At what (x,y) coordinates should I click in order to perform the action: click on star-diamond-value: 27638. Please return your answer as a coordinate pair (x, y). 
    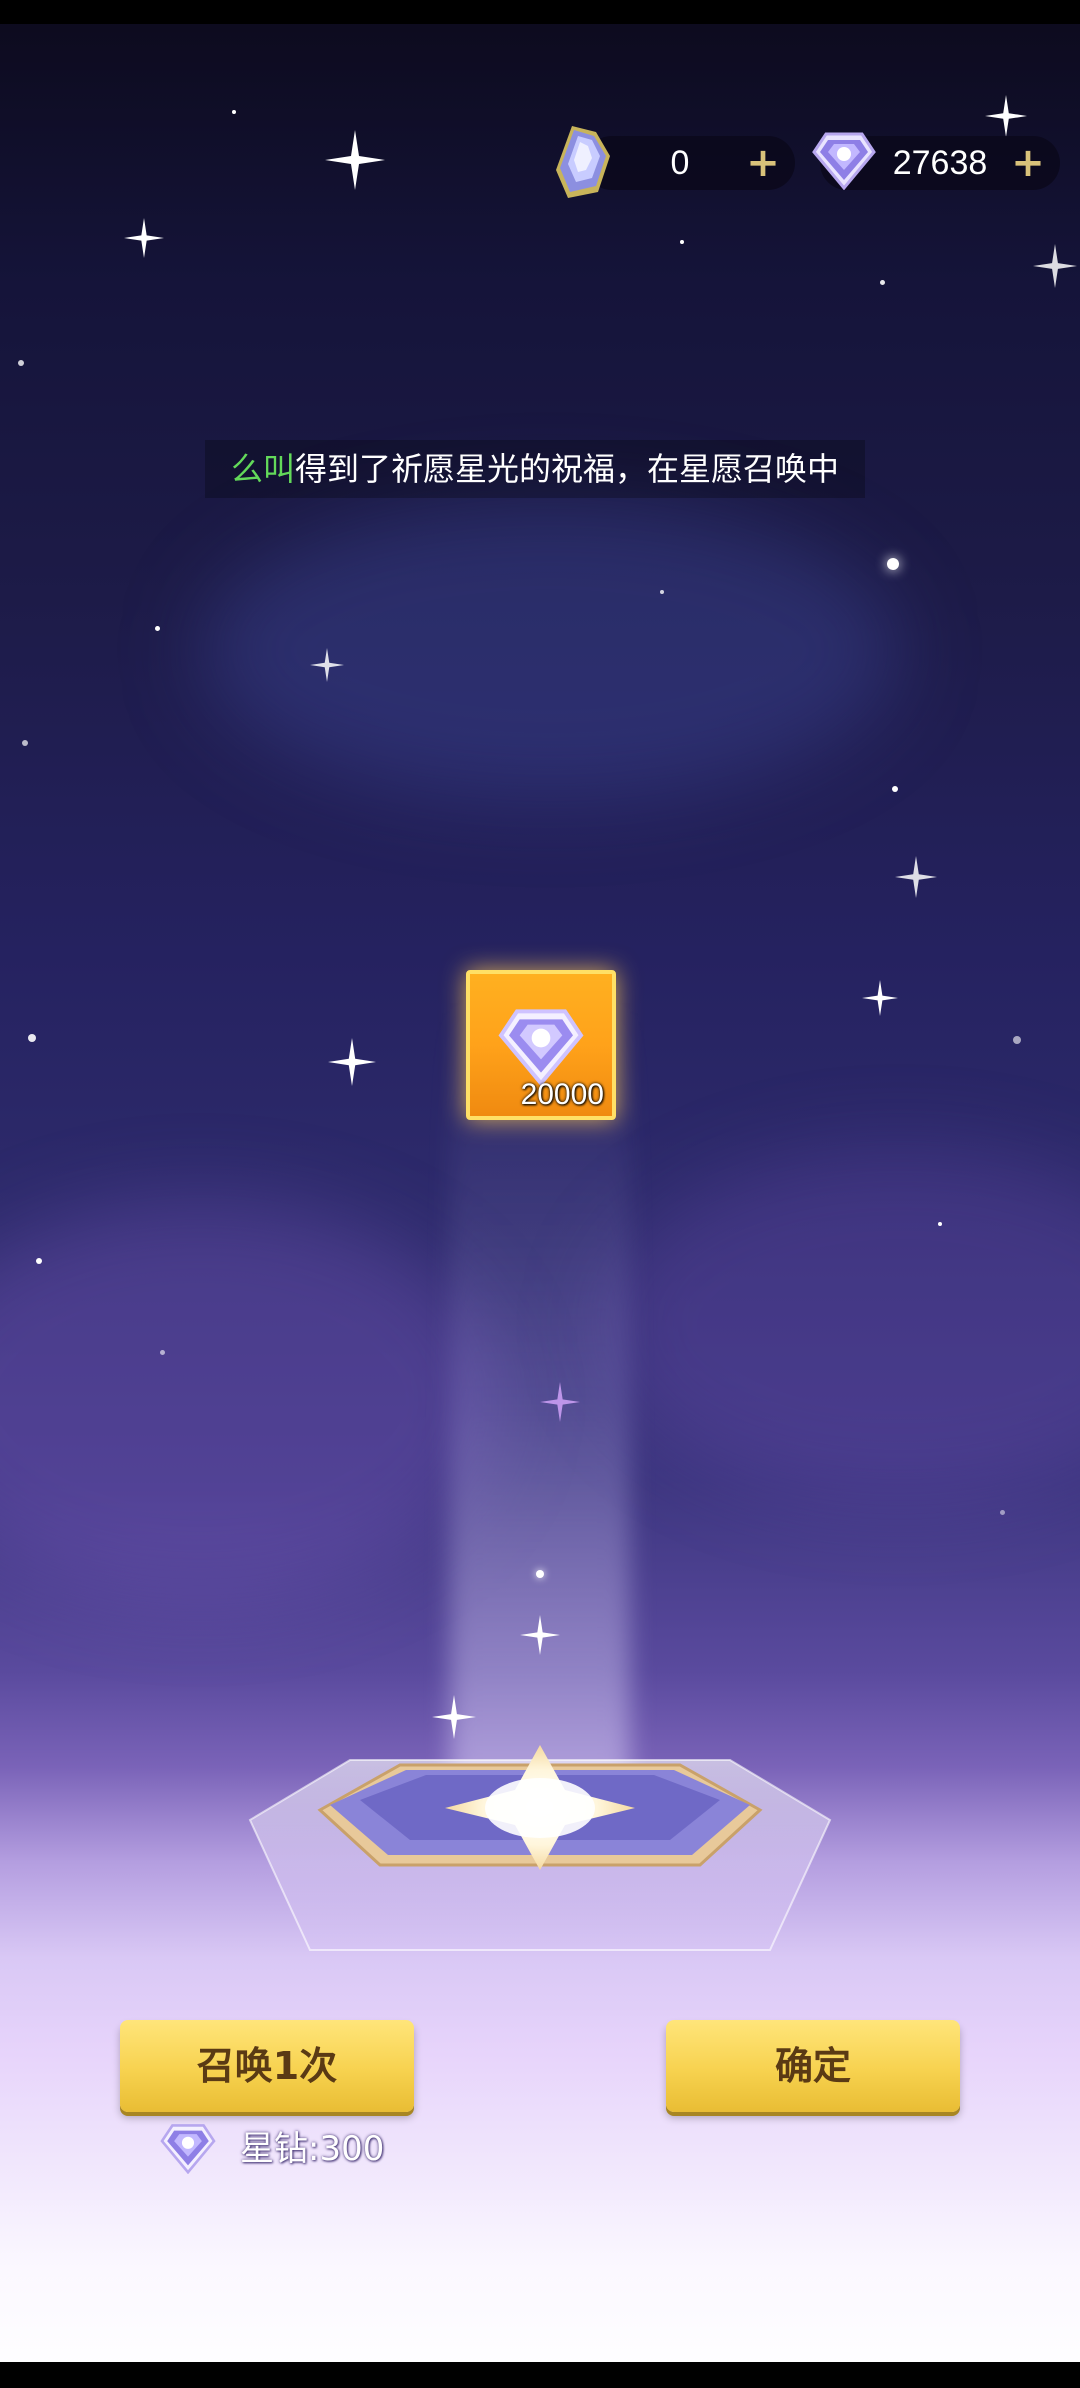
    Looking at the image, I should click on (940, 163).